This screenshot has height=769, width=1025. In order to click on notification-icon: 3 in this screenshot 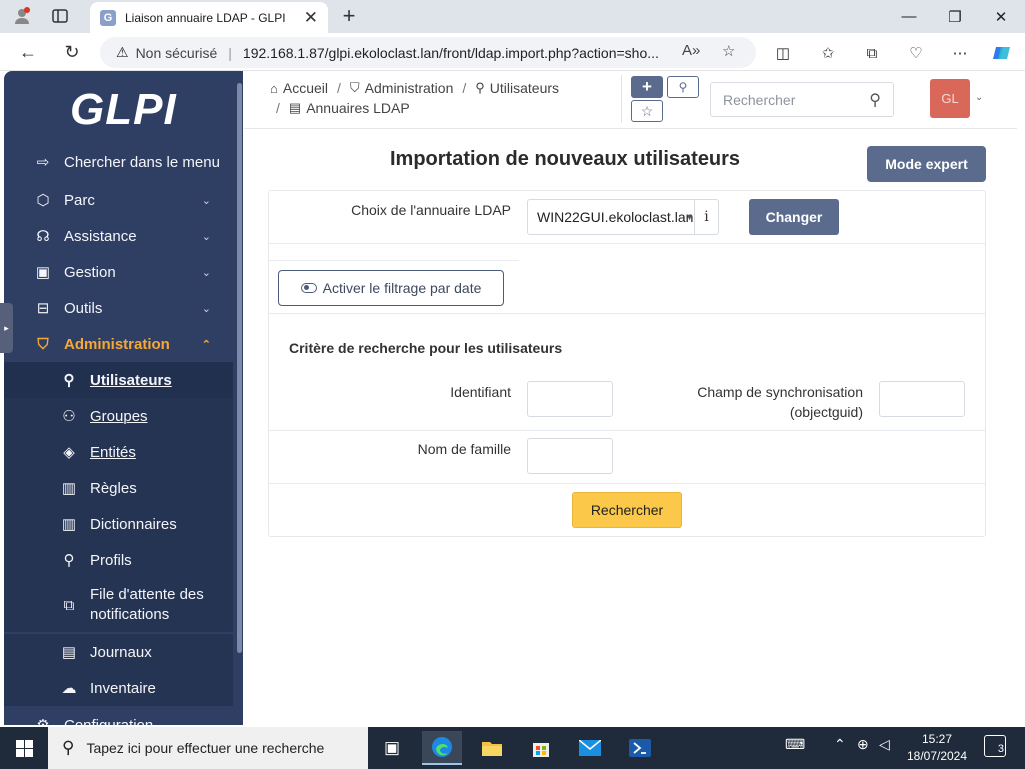, I will do `click(995, 746)`.